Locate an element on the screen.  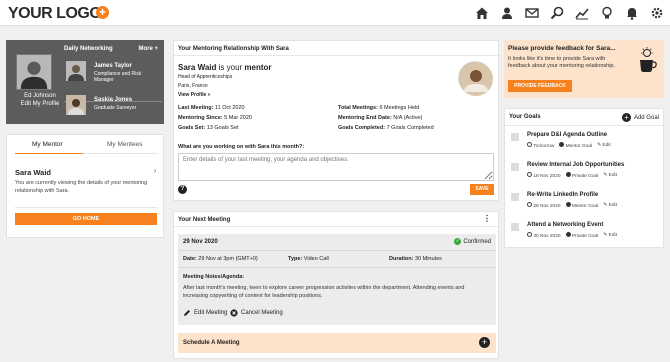
save-button: SAVE is located at coordinates (482, 189).